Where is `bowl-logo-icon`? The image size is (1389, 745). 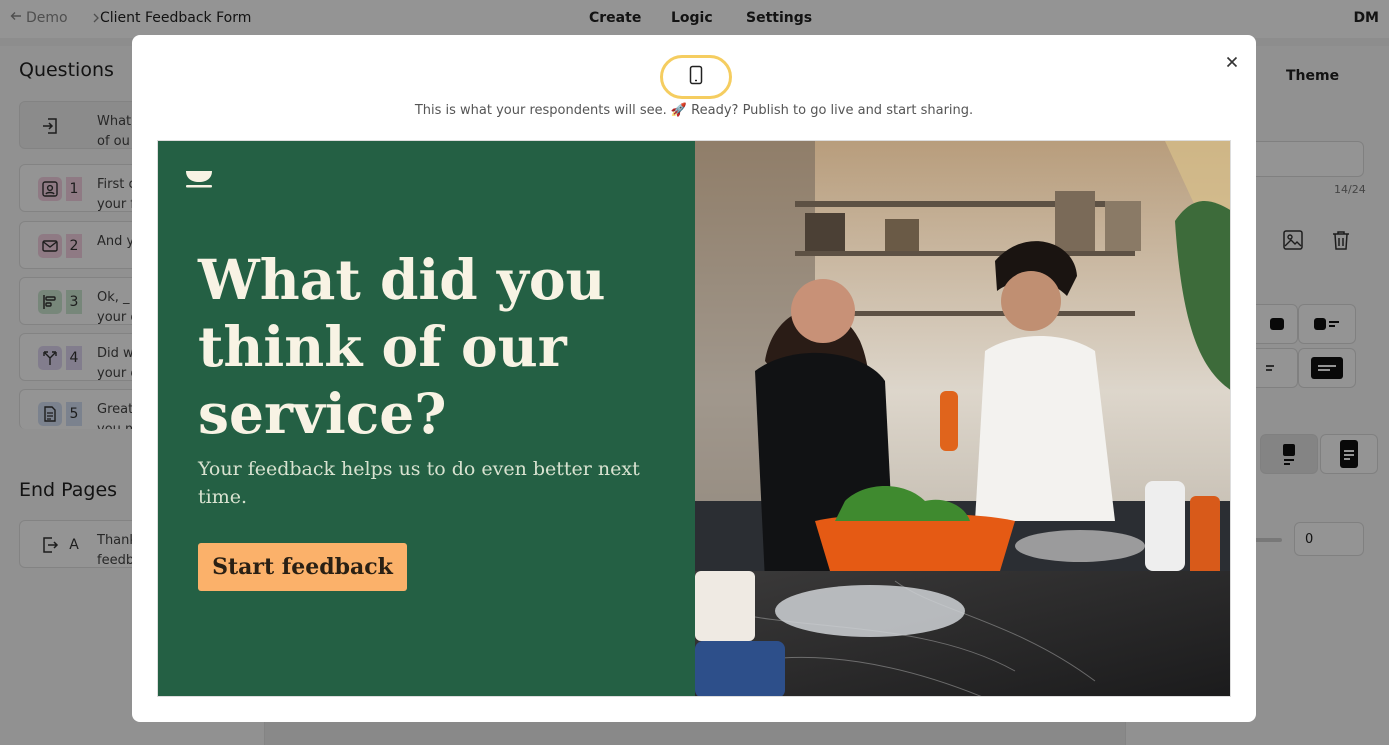 bowl-logo-icon is located at coordinates (199, 181).